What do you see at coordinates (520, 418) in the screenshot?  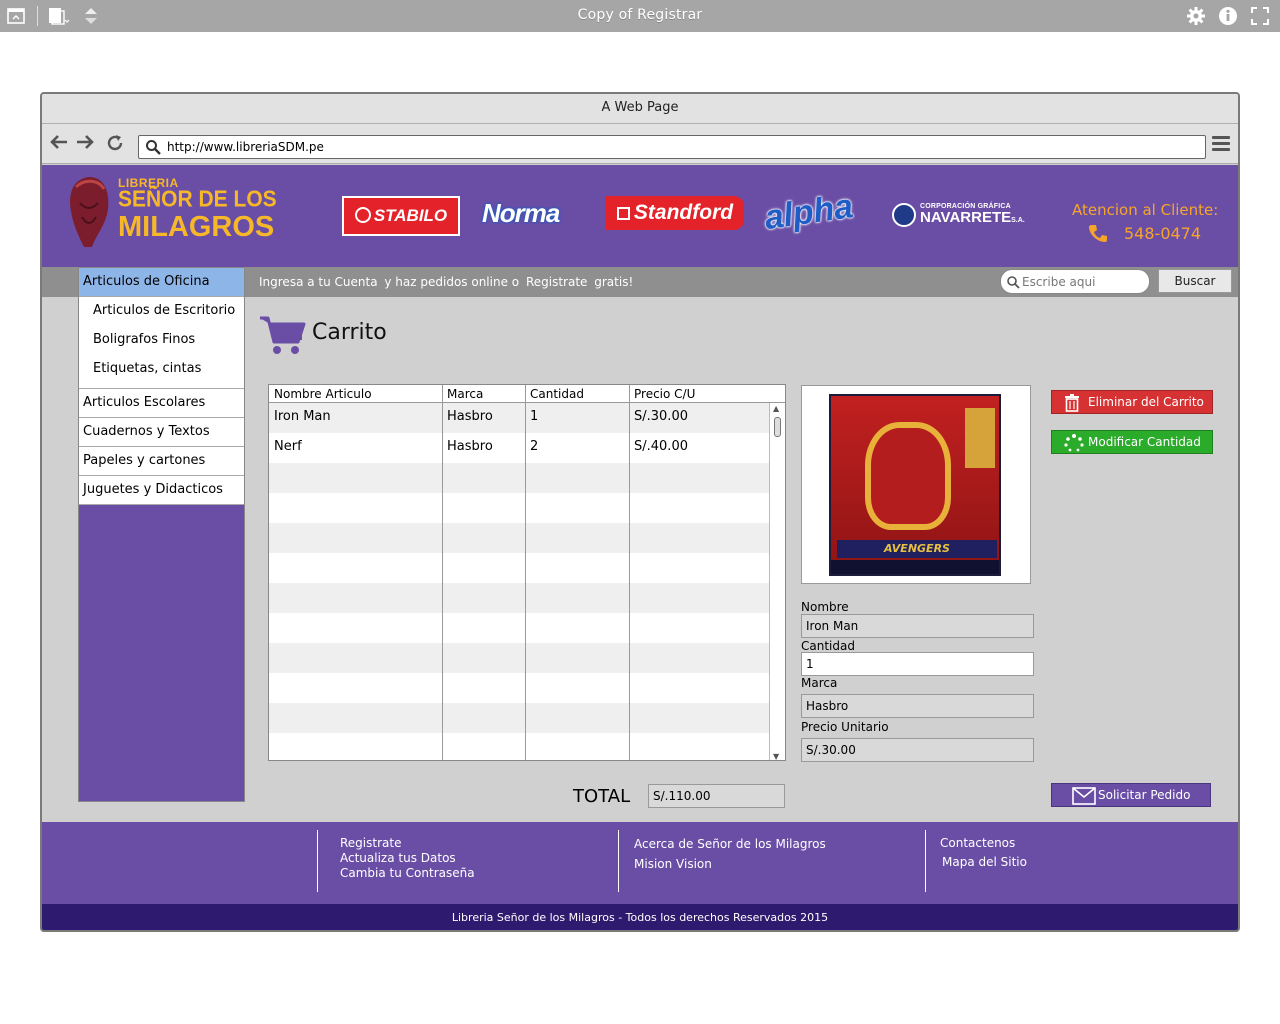 I see `table-row: Iron Man Hasbro 1 S/.30.00` at bounding box center [520, 418].